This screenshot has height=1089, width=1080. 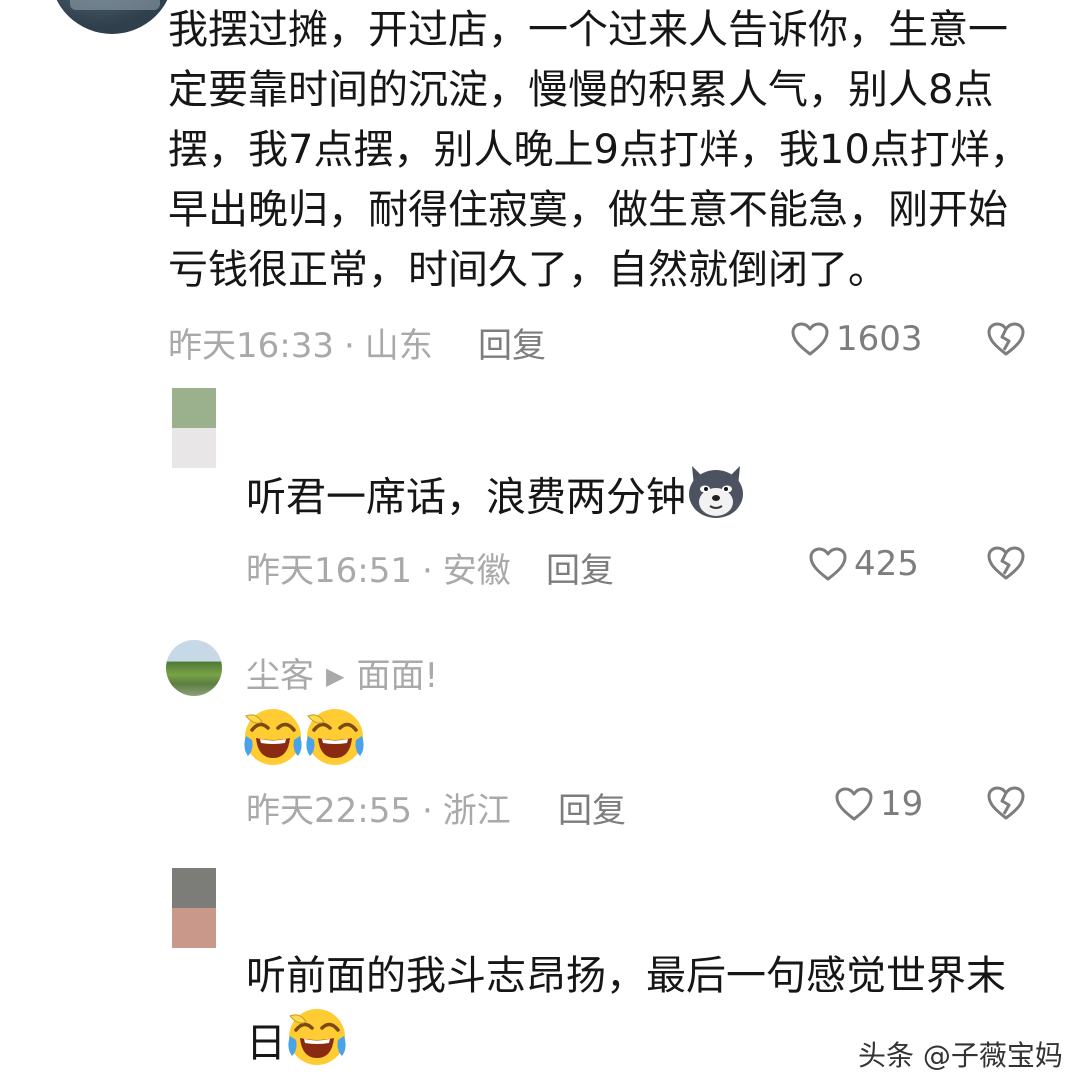 I want to click on comment-meta: 昨天22:55 · 浙江, so click(x=378, y=807).